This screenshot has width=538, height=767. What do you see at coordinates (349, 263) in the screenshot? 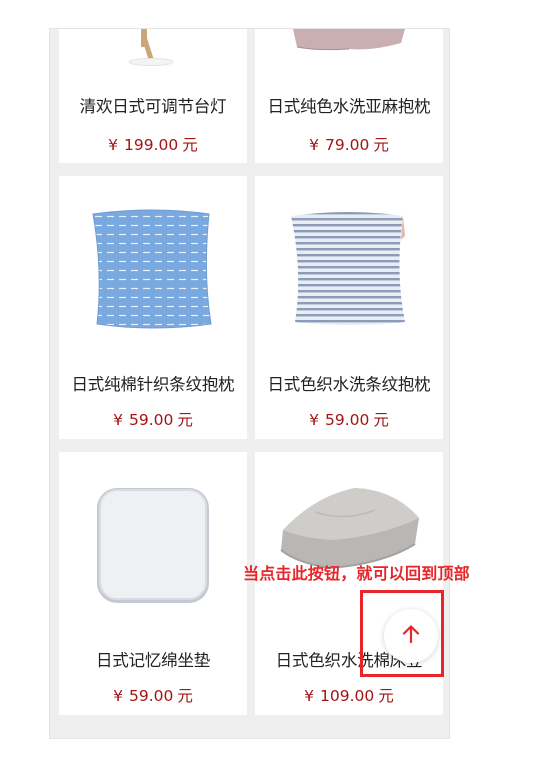
I see `washed-striped-pillow-image` at bounding box center [349, 263].